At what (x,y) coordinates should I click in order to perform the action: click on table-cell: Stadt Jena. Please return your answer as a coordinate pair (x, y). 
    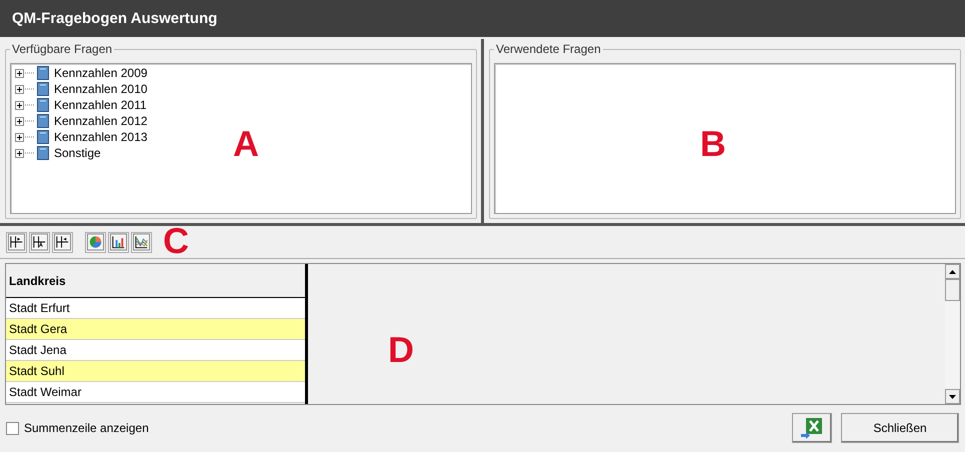
    Looking at the image, I should click on (155, 350).